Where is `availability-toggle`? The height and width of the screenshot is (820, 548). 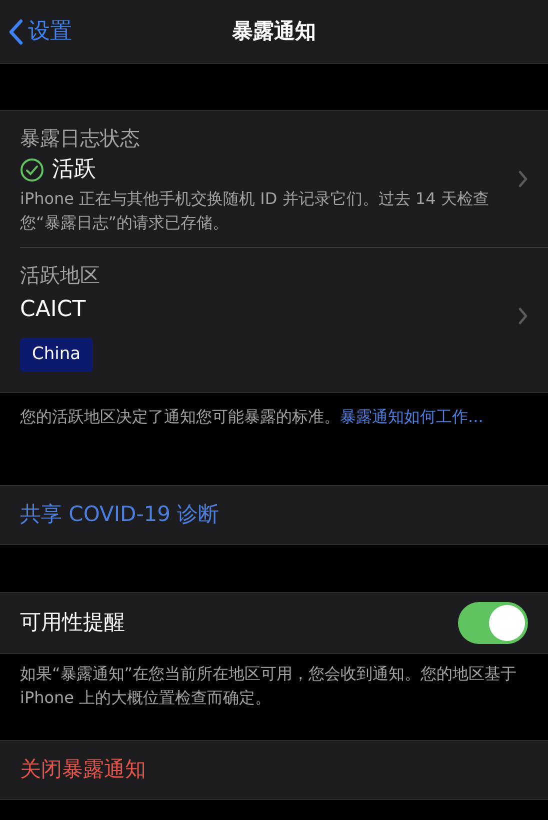 availability-toggle is located at coordinates (493, 623).